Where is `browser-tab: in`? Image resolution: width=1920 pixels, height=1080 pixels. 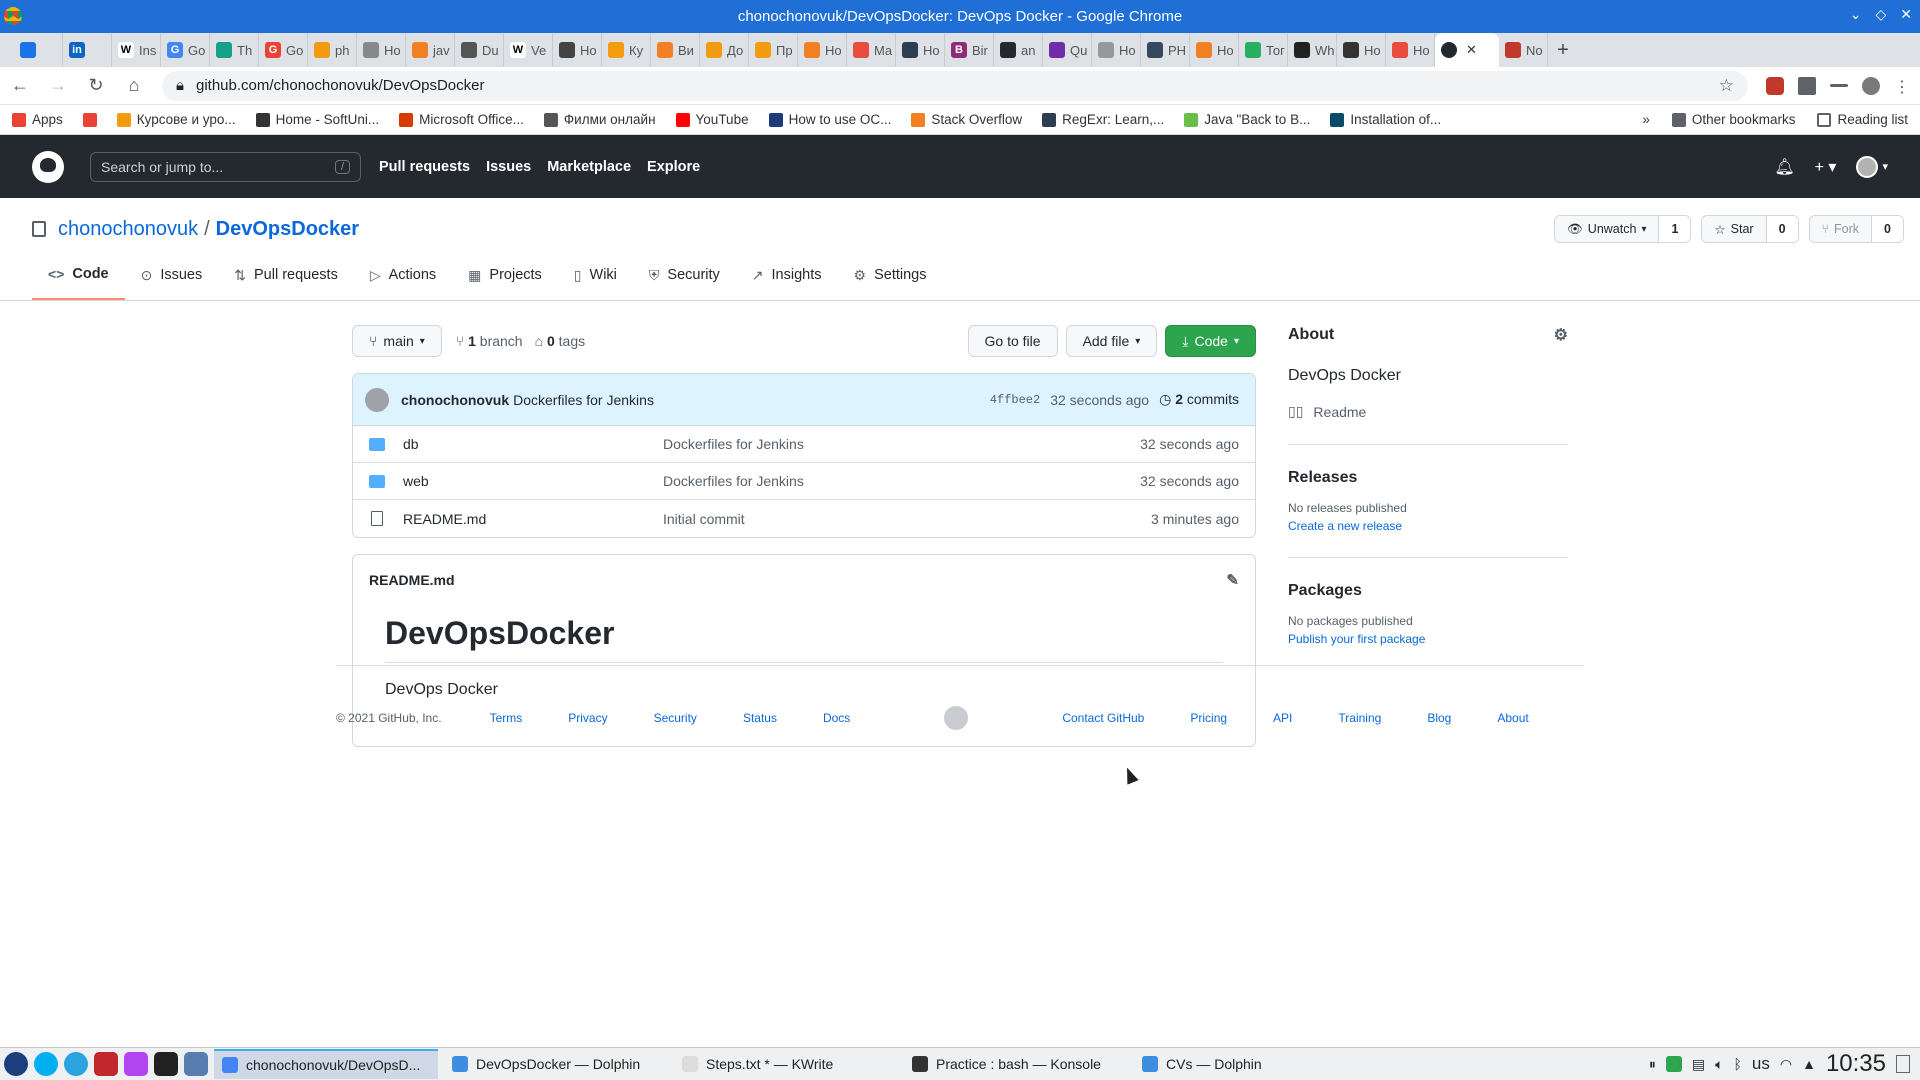 browser-tab: in is located at coordinates (87, 50).